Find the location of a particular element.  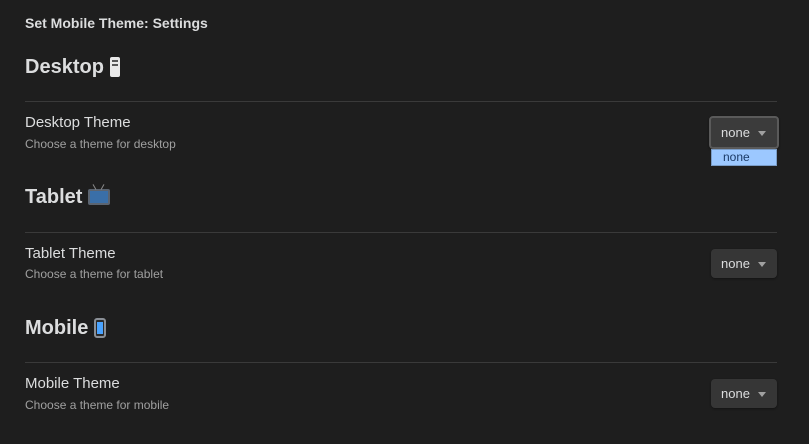

section-heading-label: Tablet is located at coordinates (54, 197).